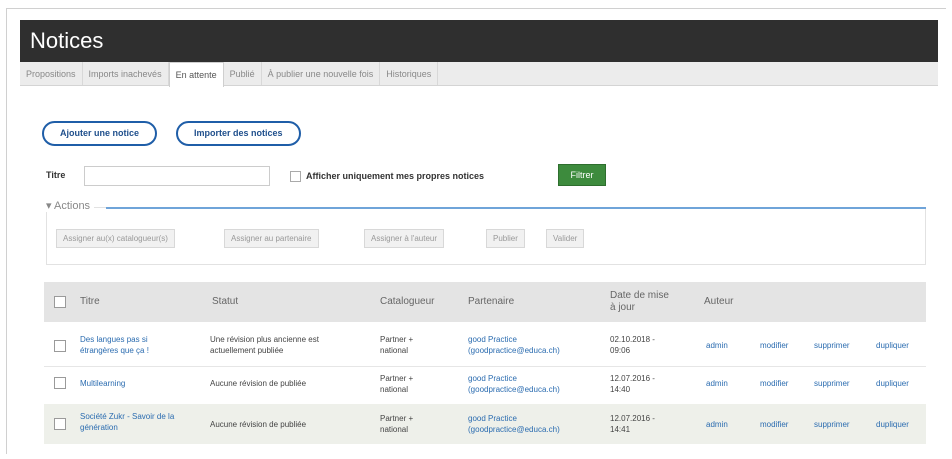 The height and width of the screenshot is (459, 952). What do you see at coordinates (491, 302) in the screenshot?
I see `column-header-partner: Partenaire` at bounding box center [491, 302].